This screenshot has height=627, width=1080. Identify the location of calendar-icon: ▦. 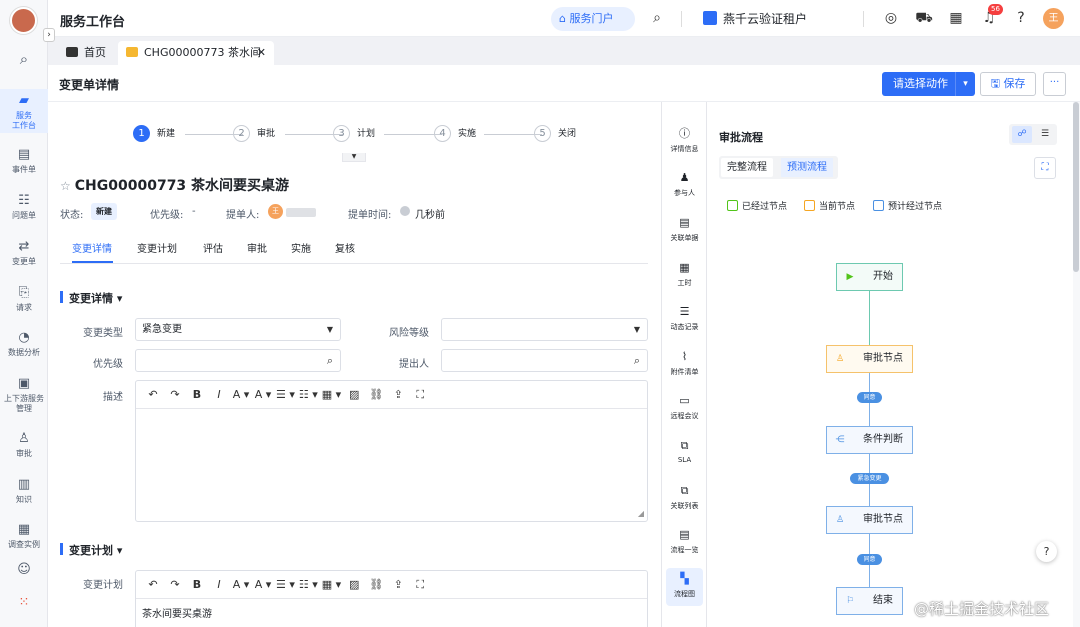
(956, 18).